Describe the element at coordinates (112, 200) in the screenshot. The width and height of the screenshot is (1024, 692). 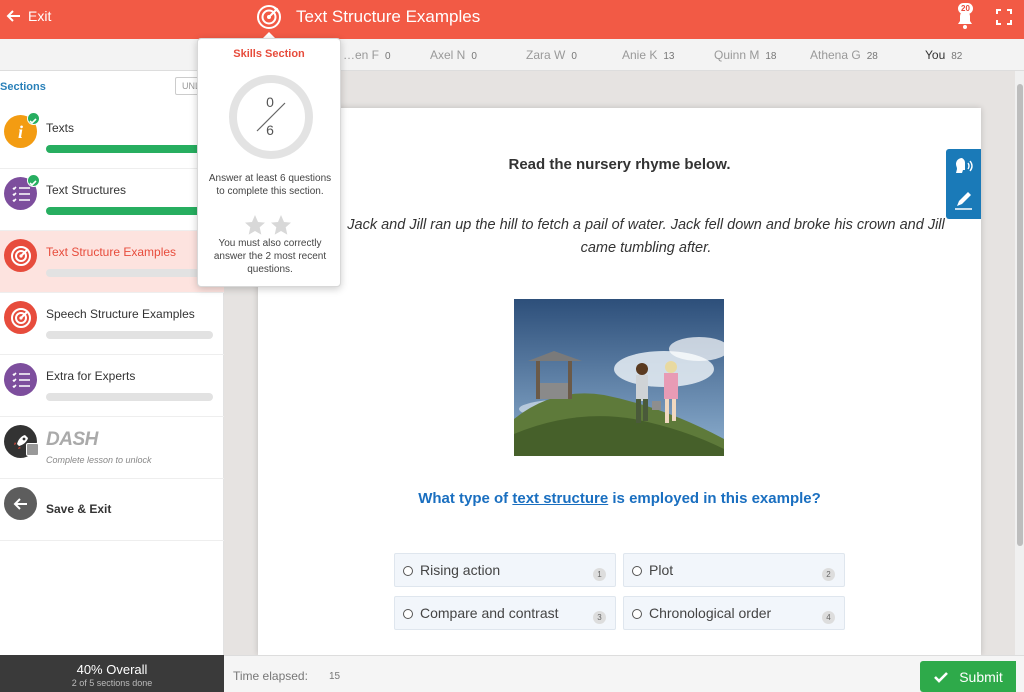
I see `sidebar-item-text-structures: Text Structures` at that location.